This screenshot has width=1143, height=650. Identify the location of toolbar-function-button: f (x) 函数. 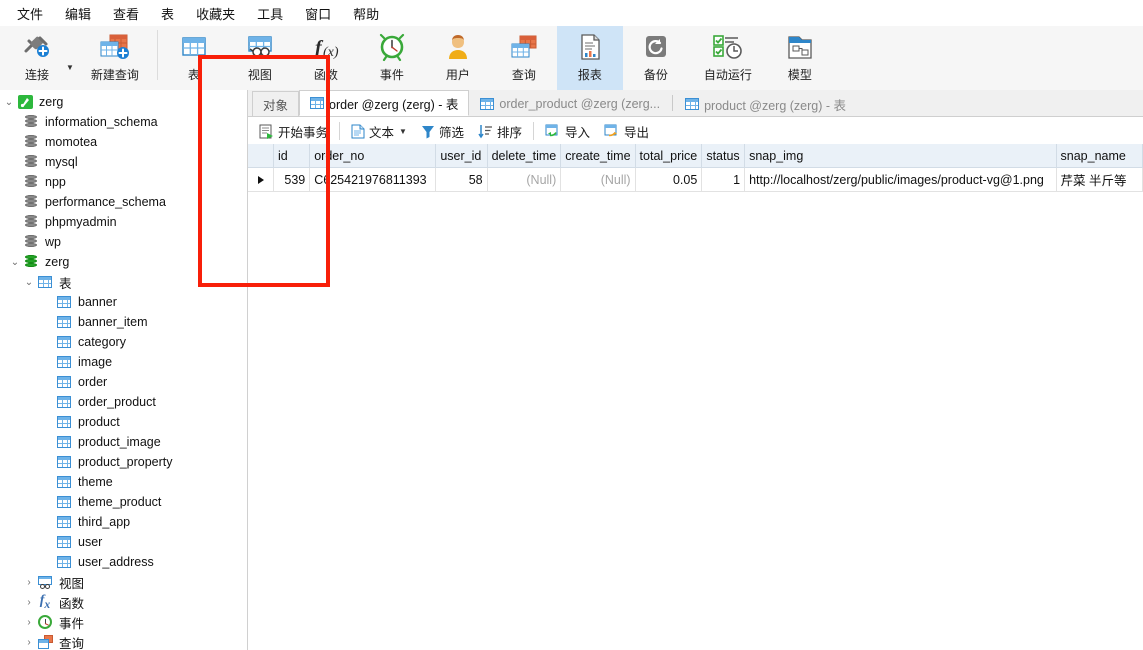
(326, 58).